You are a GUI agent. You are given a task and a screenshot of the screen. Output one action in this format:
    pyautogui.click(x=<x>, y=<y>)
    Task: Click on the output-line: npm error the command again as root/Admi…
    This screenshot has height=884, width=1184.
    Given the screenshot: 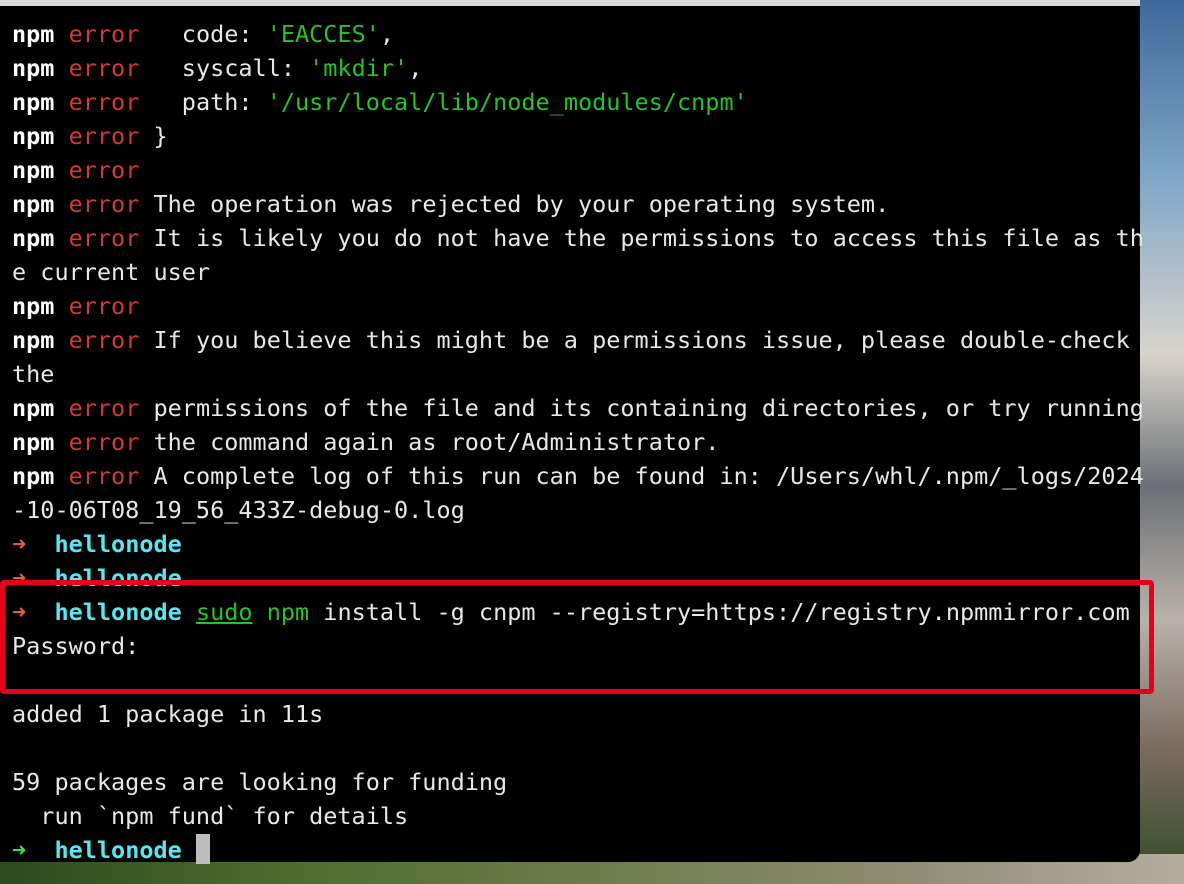 What is the action you would take?
    pyautogui.click(x=574, y=442)
    